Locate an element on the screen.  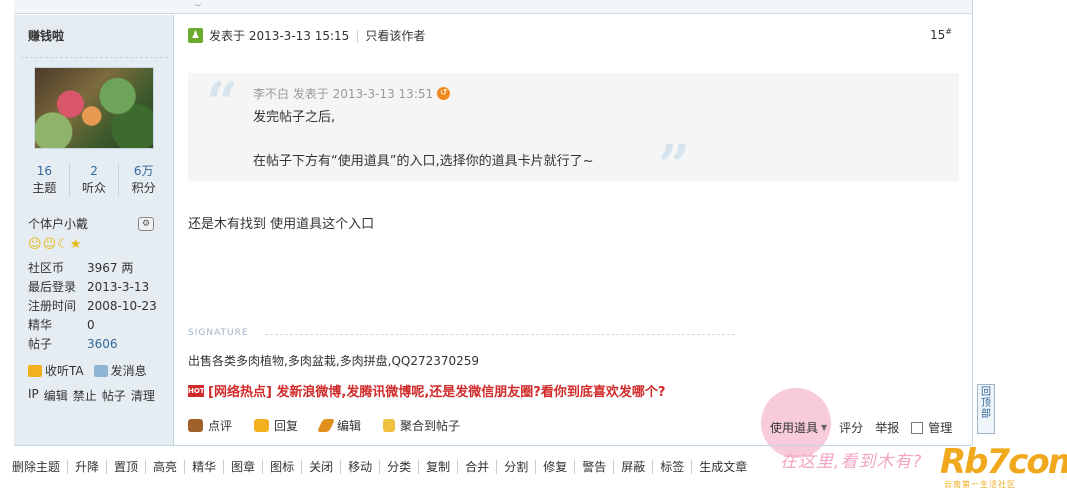
mod-icon: 图标 is located at coordinates (283, 467).